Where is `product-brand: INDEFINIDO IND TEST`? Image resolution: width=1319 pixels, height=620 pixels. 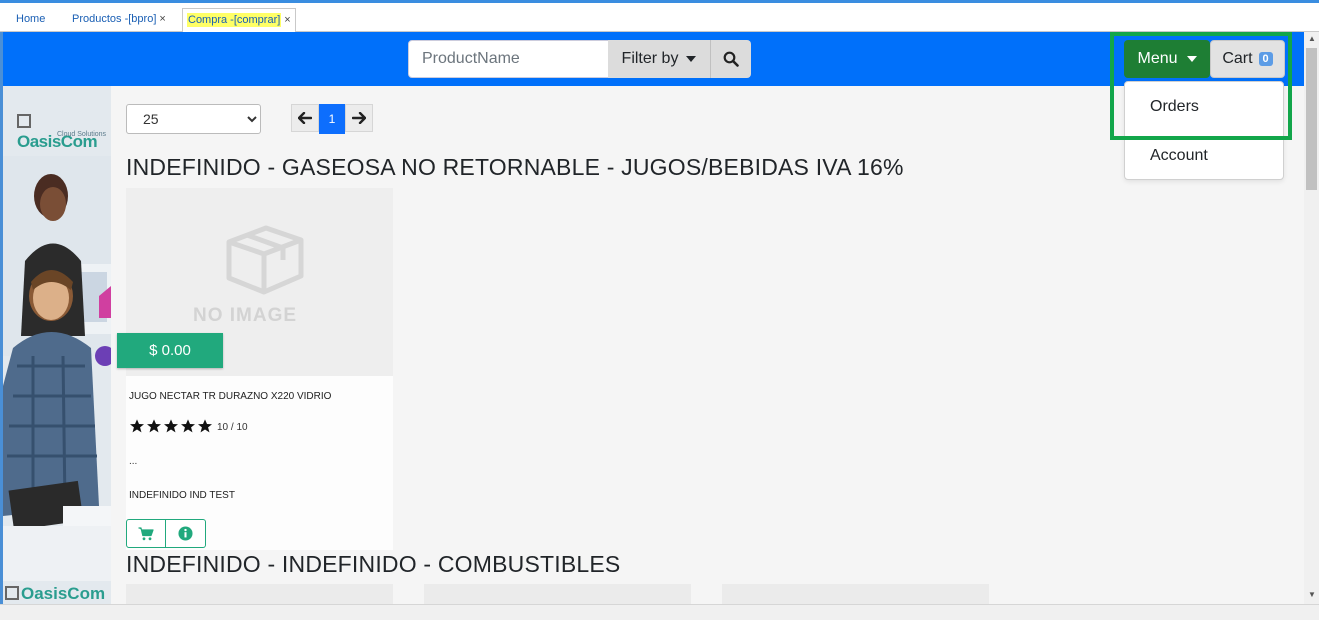 product-brand: INDEFINIDO IND TEST is located at coordinates (182, 495).